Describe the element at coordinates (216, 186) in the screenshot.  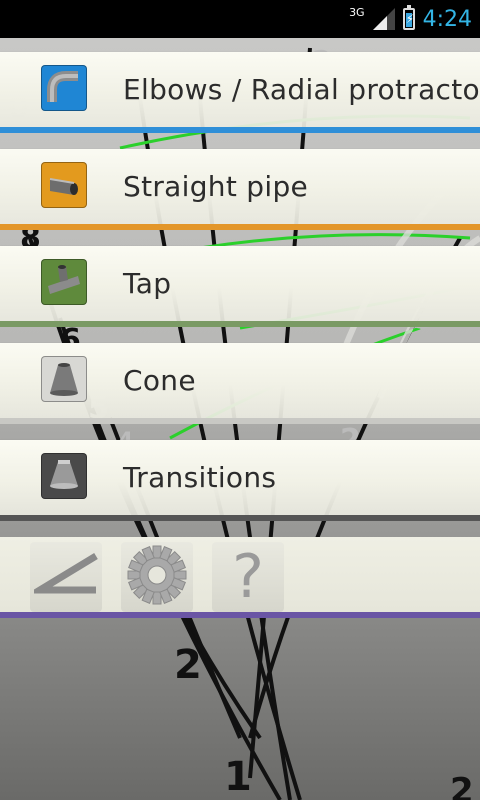
I see `menu-item-label: Straight pipe` at that location.